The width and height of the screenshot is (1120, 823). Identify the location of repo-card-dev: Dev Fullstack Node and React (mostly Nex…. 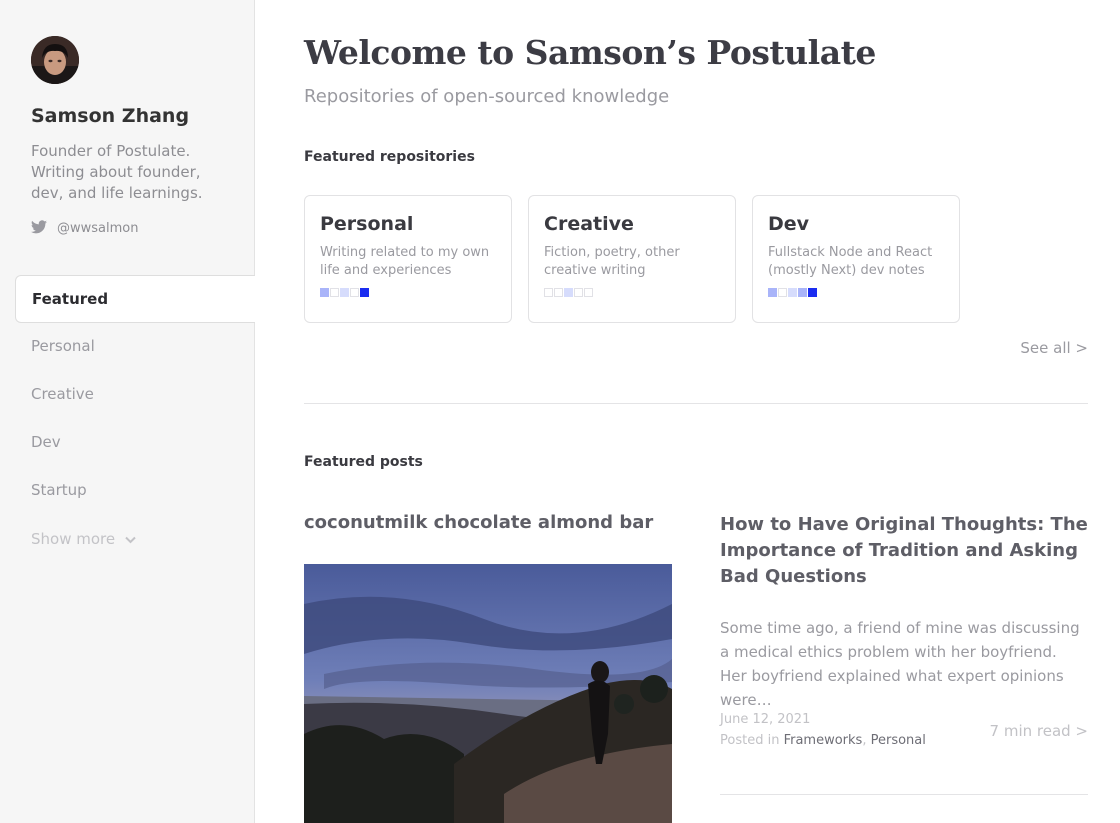
(856, 259).